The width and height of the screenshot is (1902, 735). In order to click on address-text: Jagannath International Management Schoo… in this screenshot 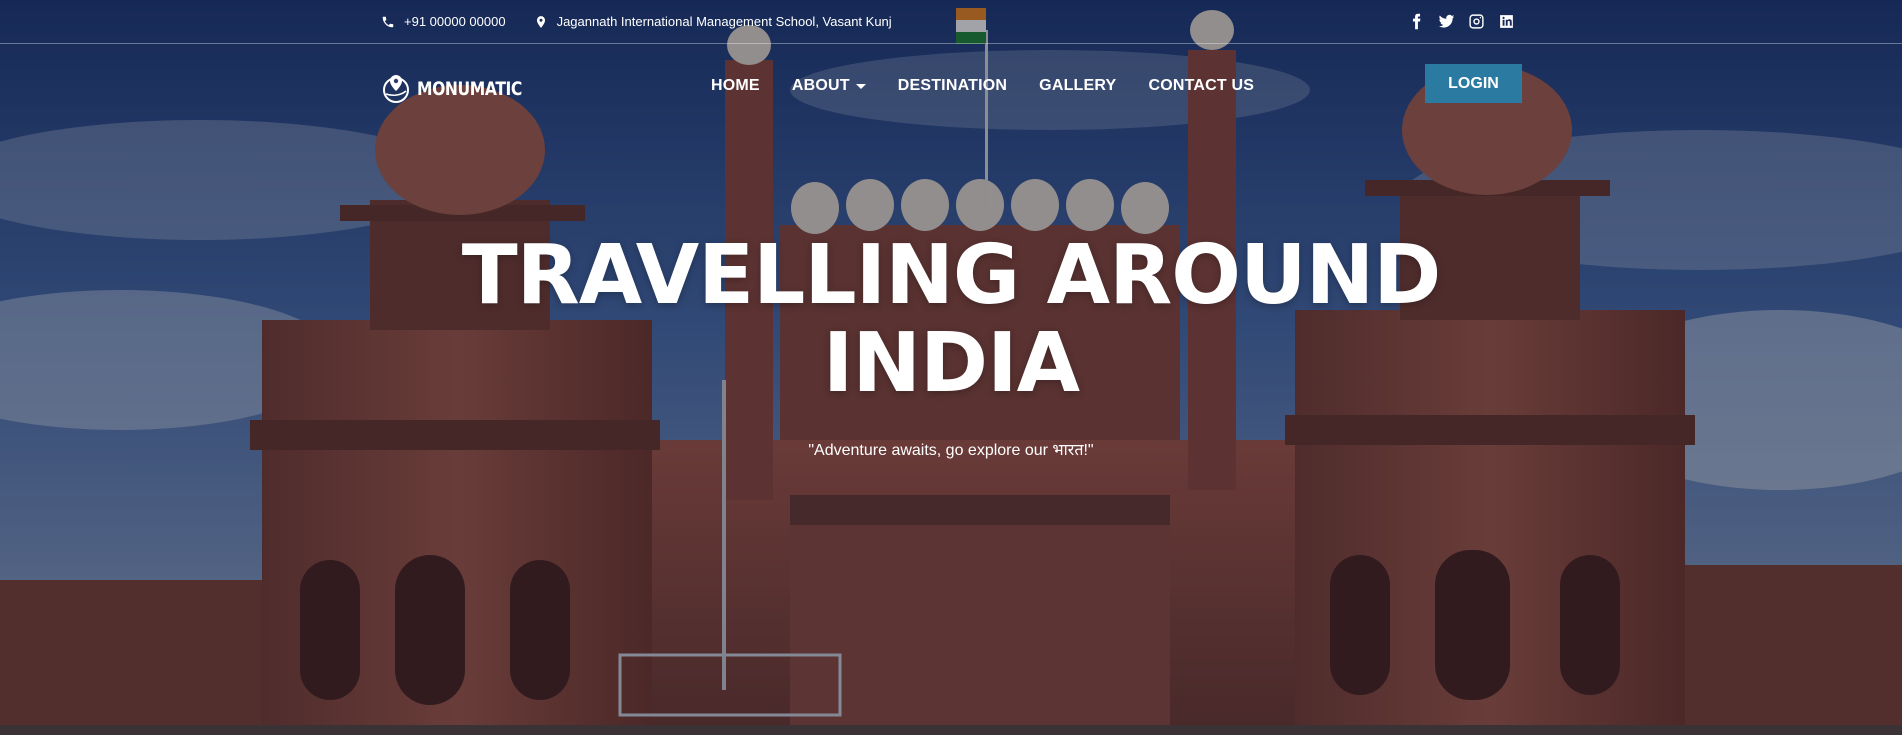, I will do `click(724, 21)`.